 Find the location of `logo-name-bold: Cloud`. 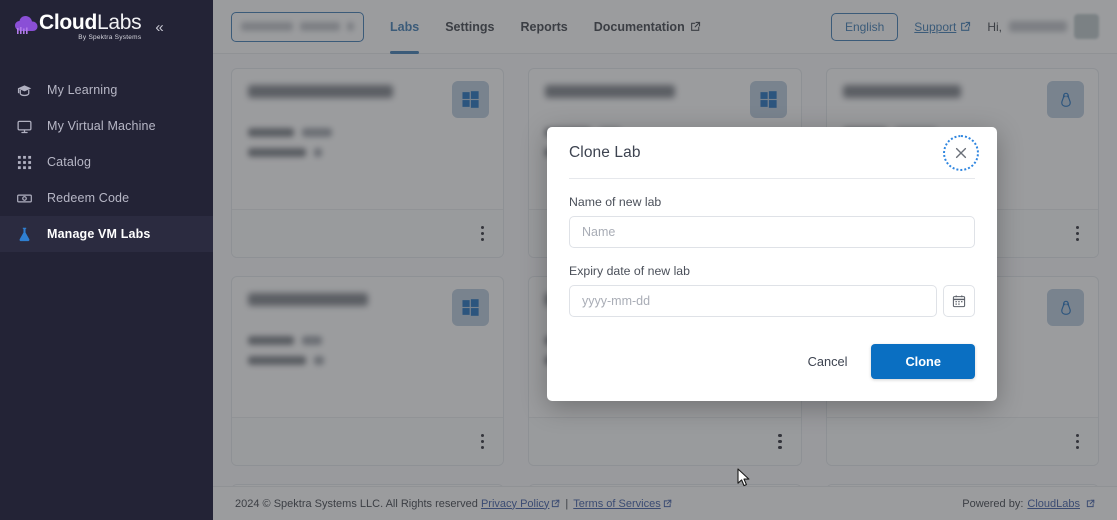

logo-name-bold: Cloud is located at coordinates (68, 23).